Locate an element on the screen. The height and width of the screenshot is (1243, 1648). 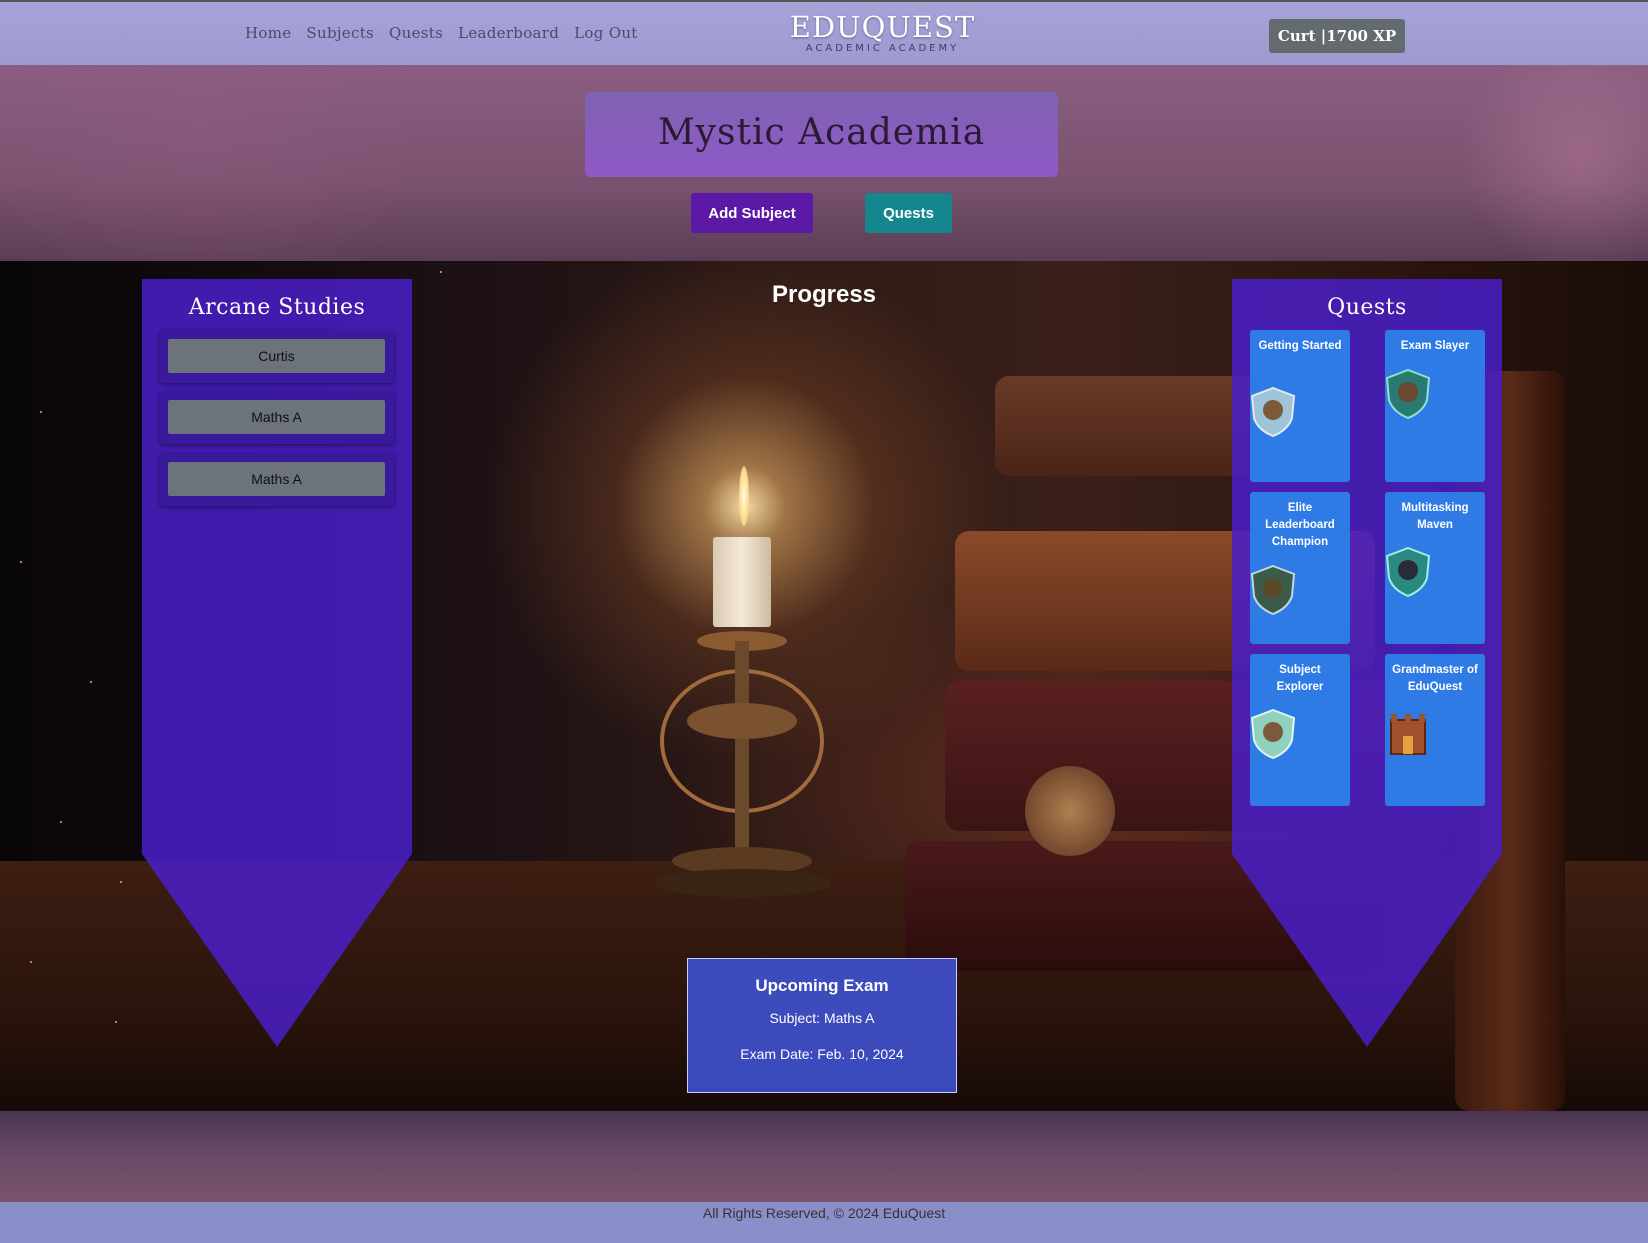
nav-link-quests: Quests is located at coordinates (416, 33).